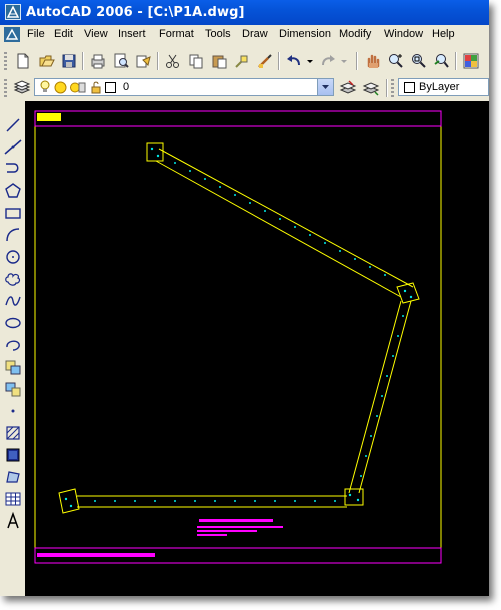 The height and width of the screenshot is (610, 501). I want to click on zoom-previous-icon, so click(442, 61).